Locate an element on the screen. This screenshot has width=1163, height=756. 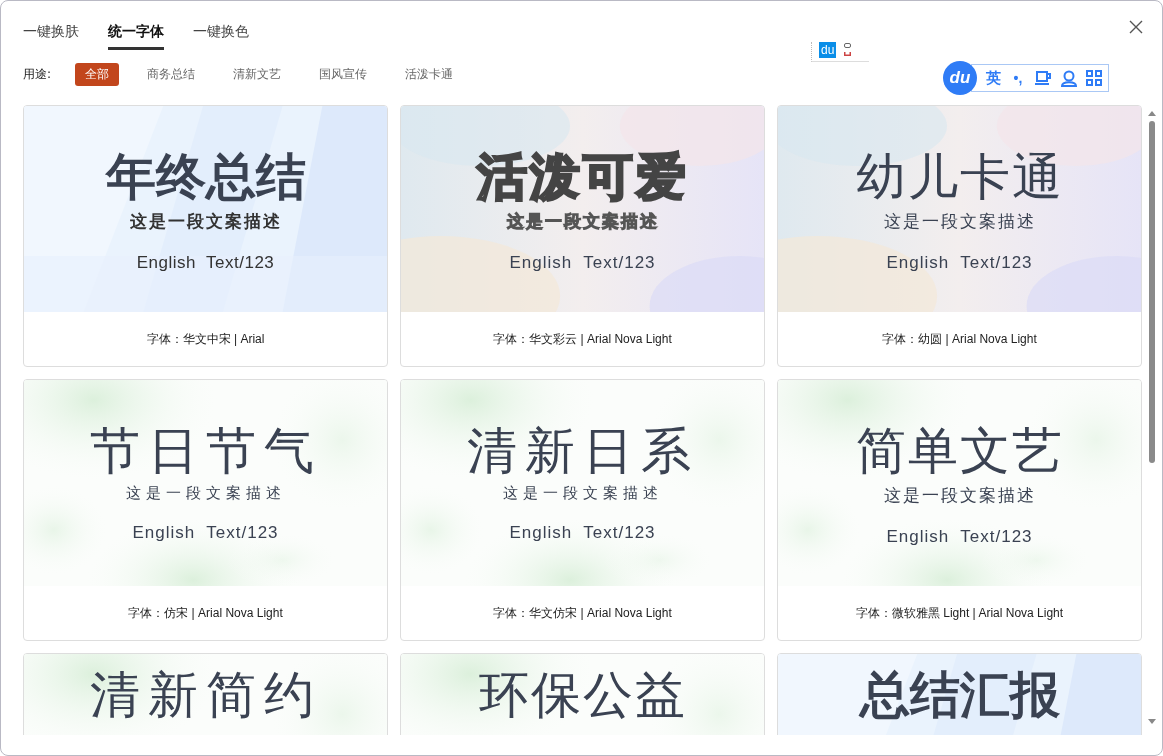
close-icon is located at coordinates (1136, 27).